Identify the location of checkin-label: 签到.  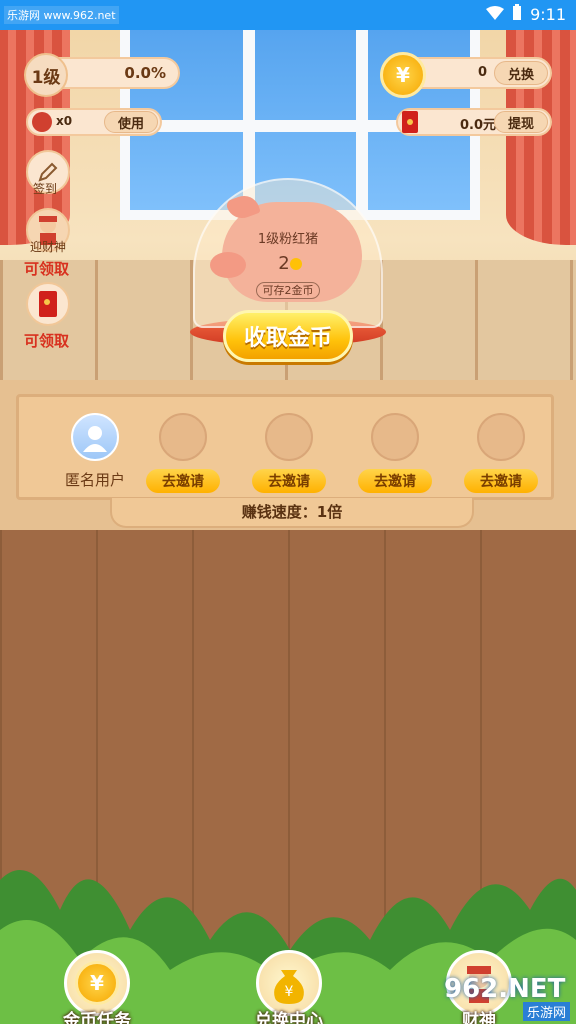
(45, 189).